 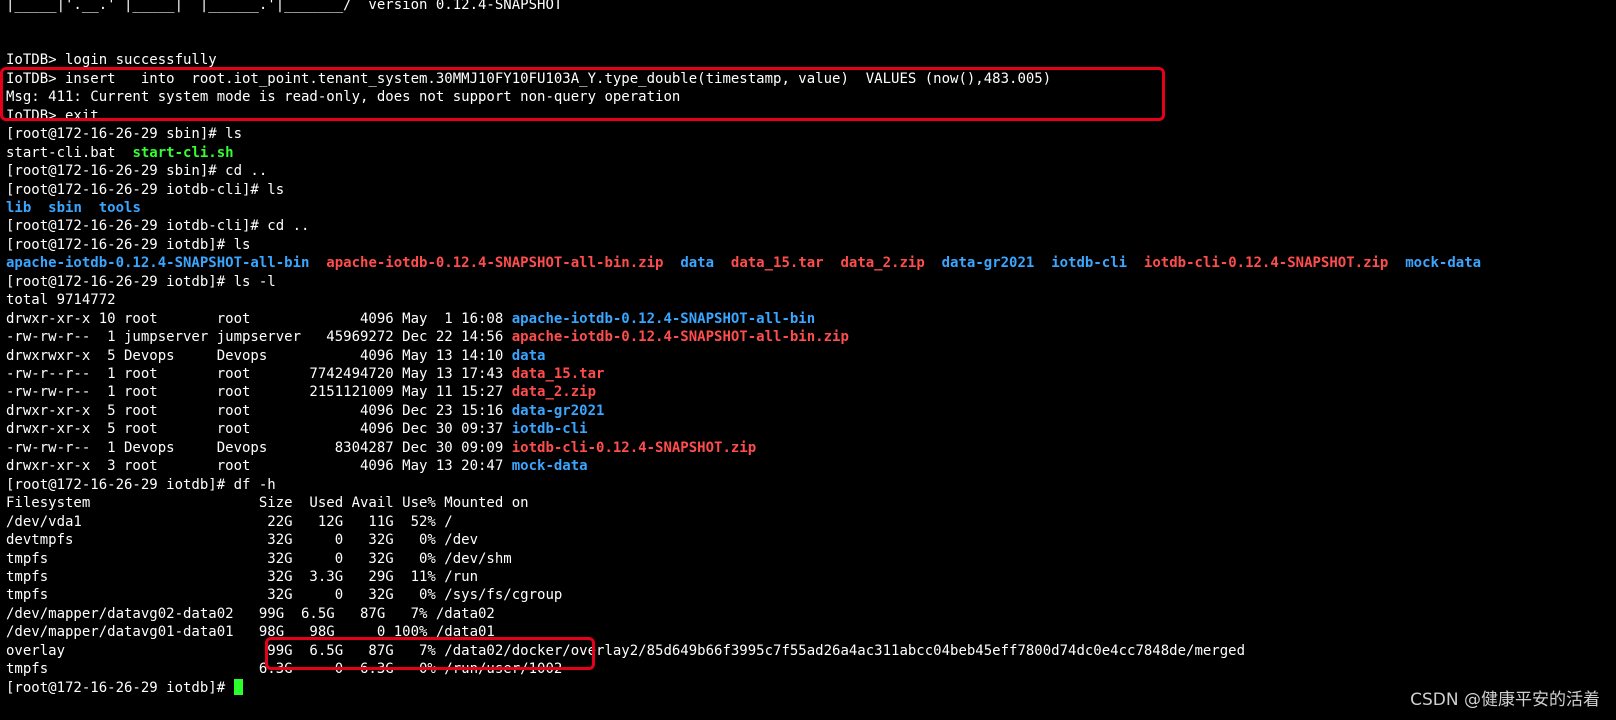 I want to click on terminal-line: [root@172-16-26-29 iotdb]# ls -l, so click(x=141, y=282).